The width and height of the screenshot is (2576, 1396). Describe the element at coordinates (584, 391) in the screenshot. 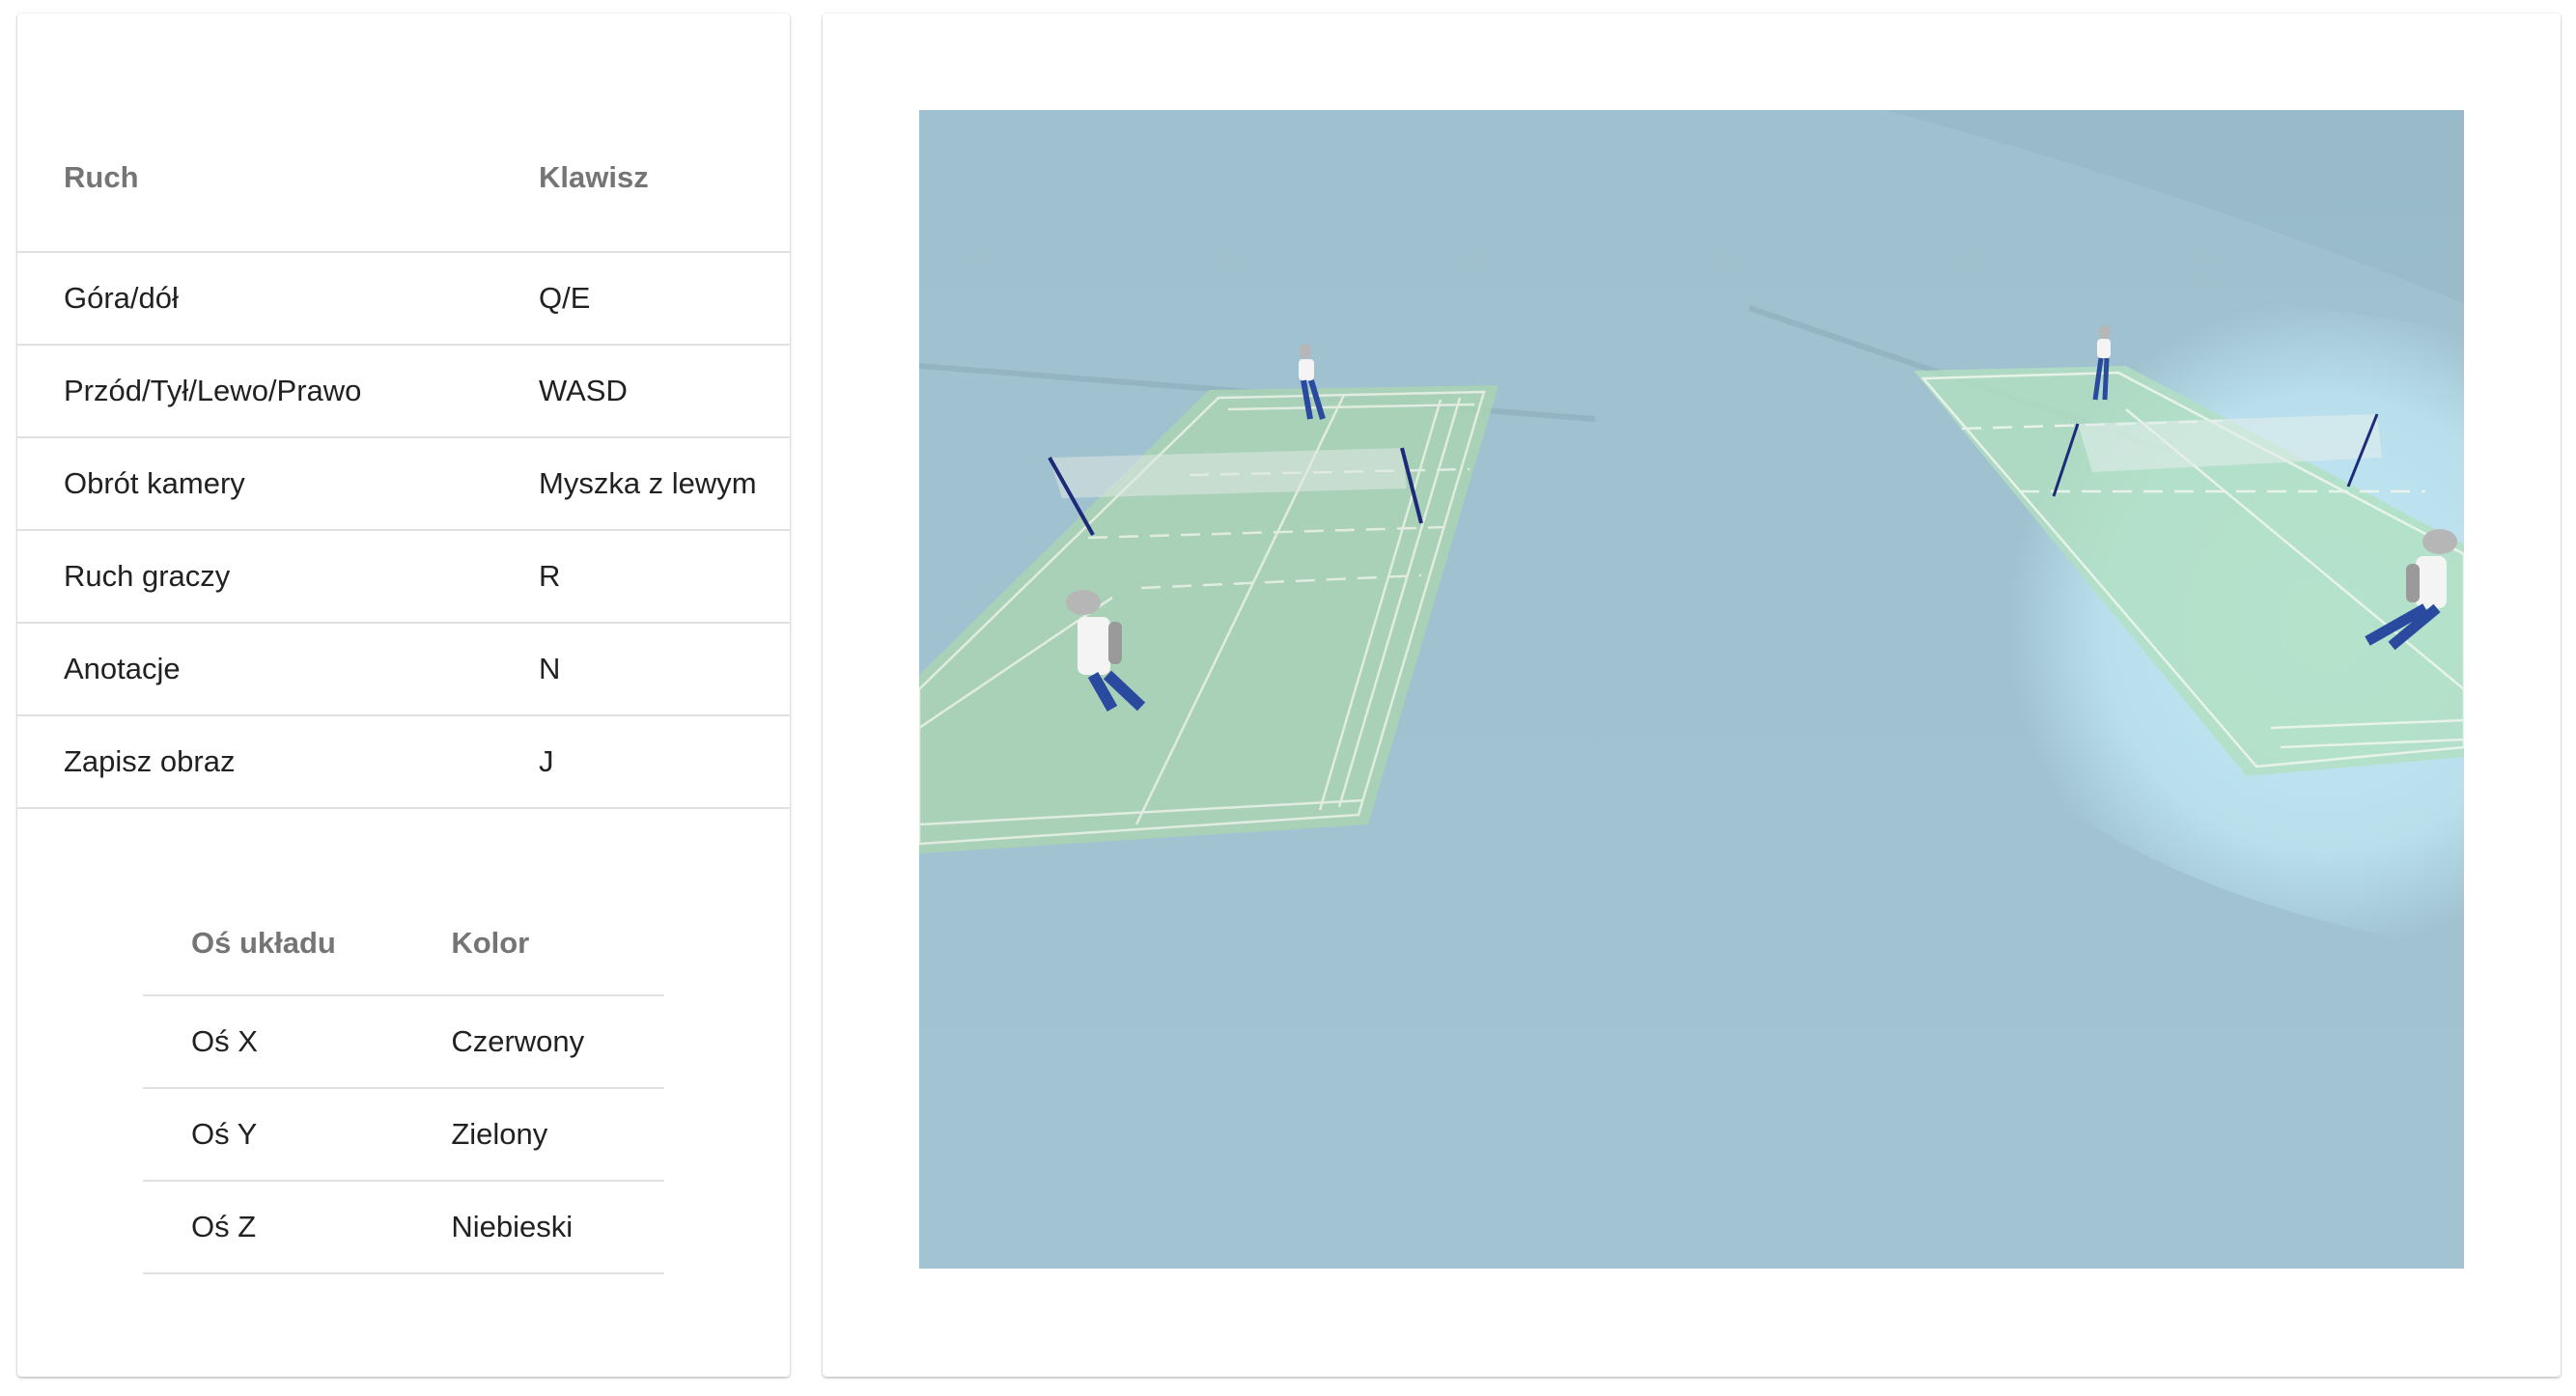

I see `key-cell: WASD` at that location.